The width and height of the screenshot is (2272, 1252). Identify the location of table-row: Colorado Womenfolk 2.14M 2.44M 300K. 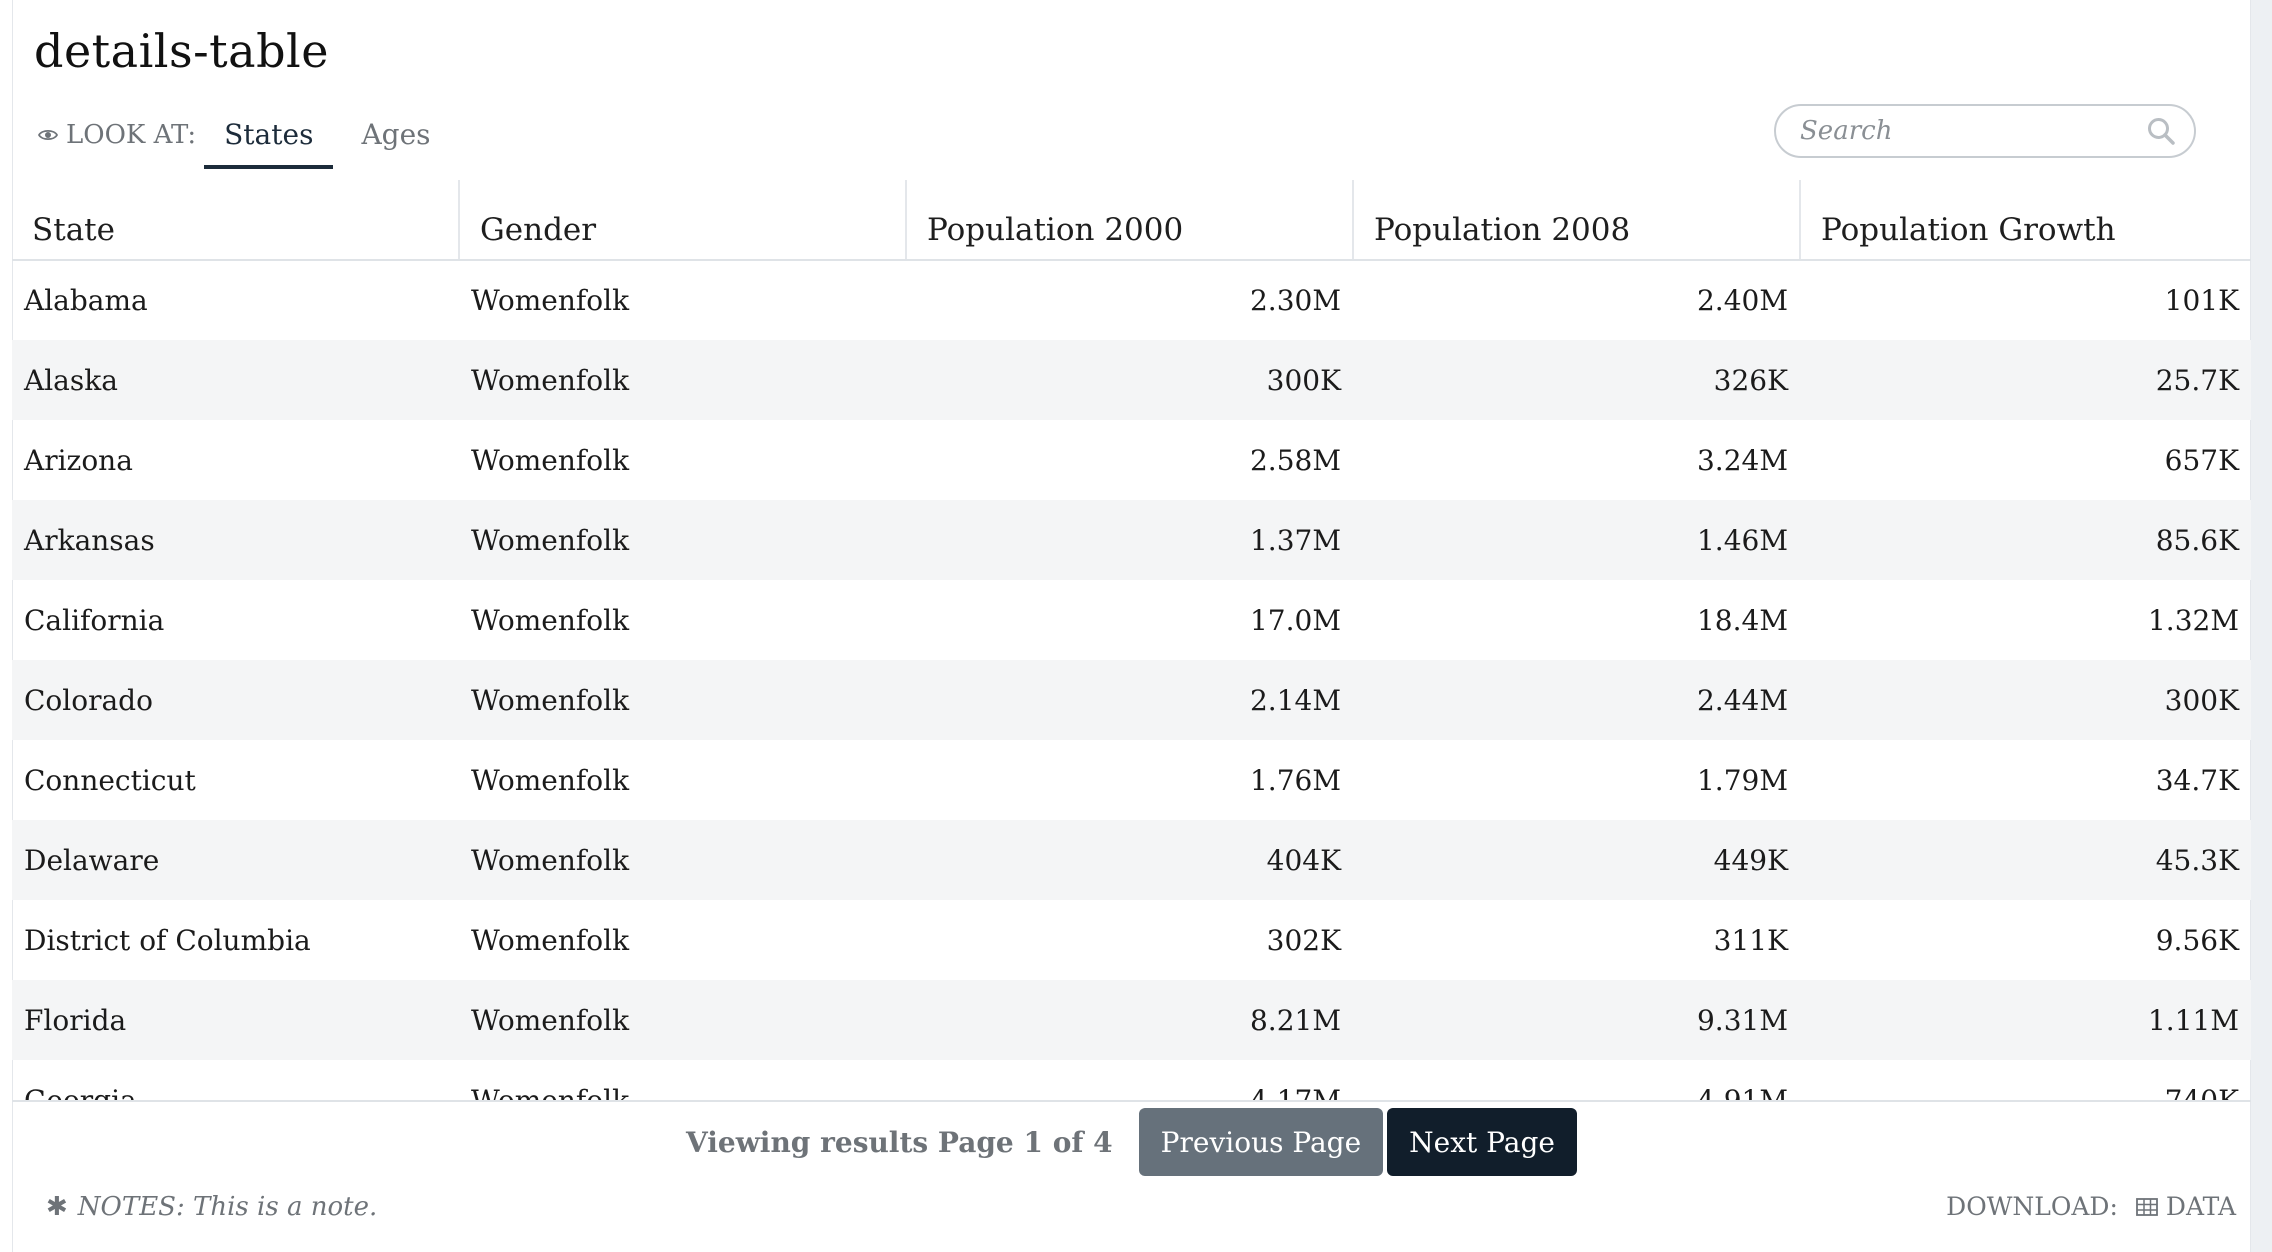
(1131, 700).